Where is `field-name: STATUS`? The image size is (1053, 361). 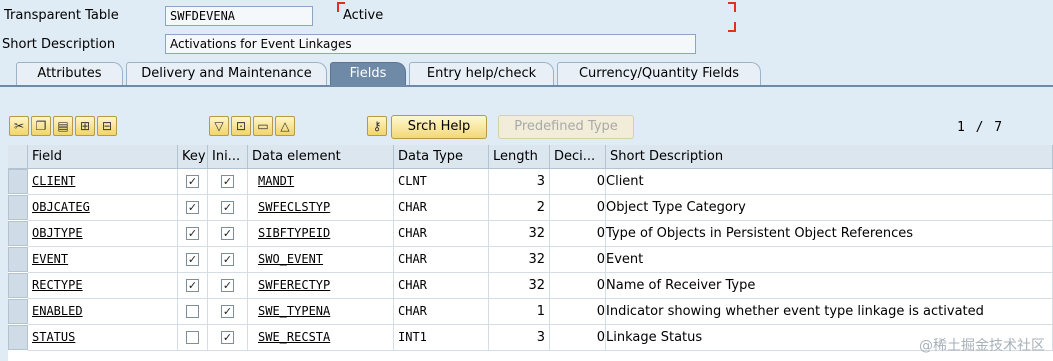
field-name: STATUS is located at coordinates (53, 337).